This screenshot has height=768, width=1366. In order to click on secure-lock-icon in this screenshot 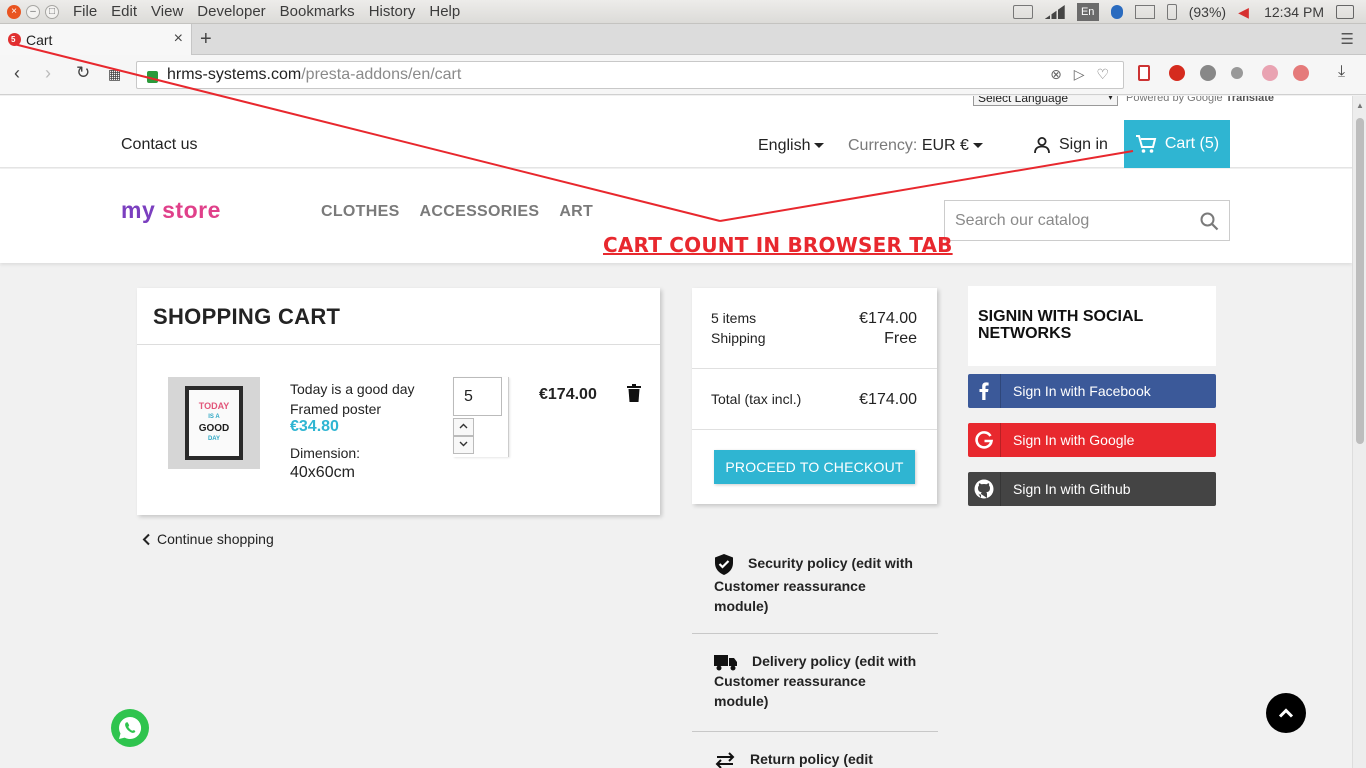, I will do `click(152, 77)`.